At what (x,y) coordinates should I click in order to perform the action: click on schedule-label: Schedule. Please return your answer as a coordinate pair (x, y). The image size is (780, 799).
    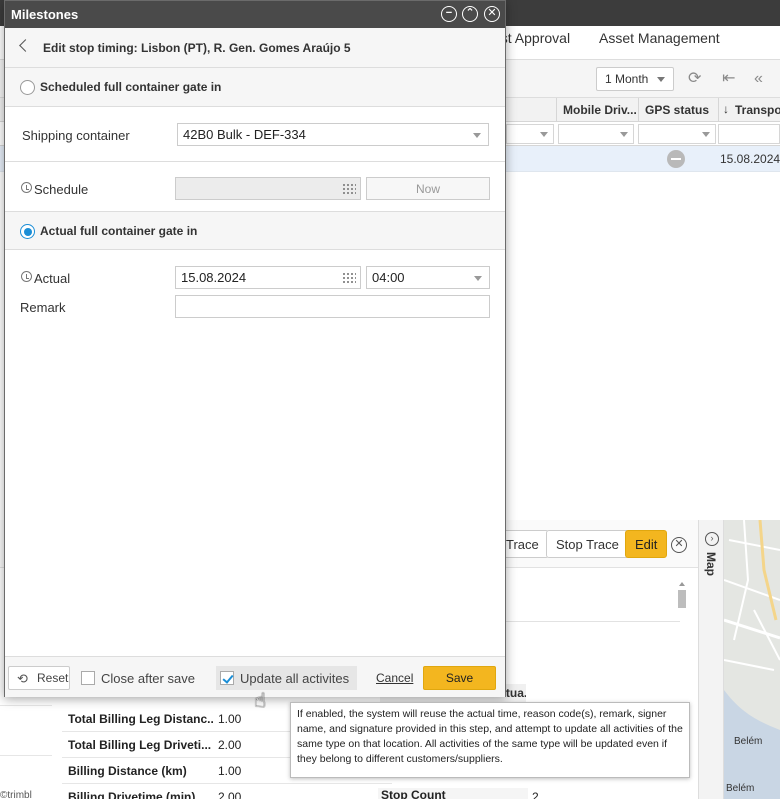
    Looking at the image, I should click on (61, 189).